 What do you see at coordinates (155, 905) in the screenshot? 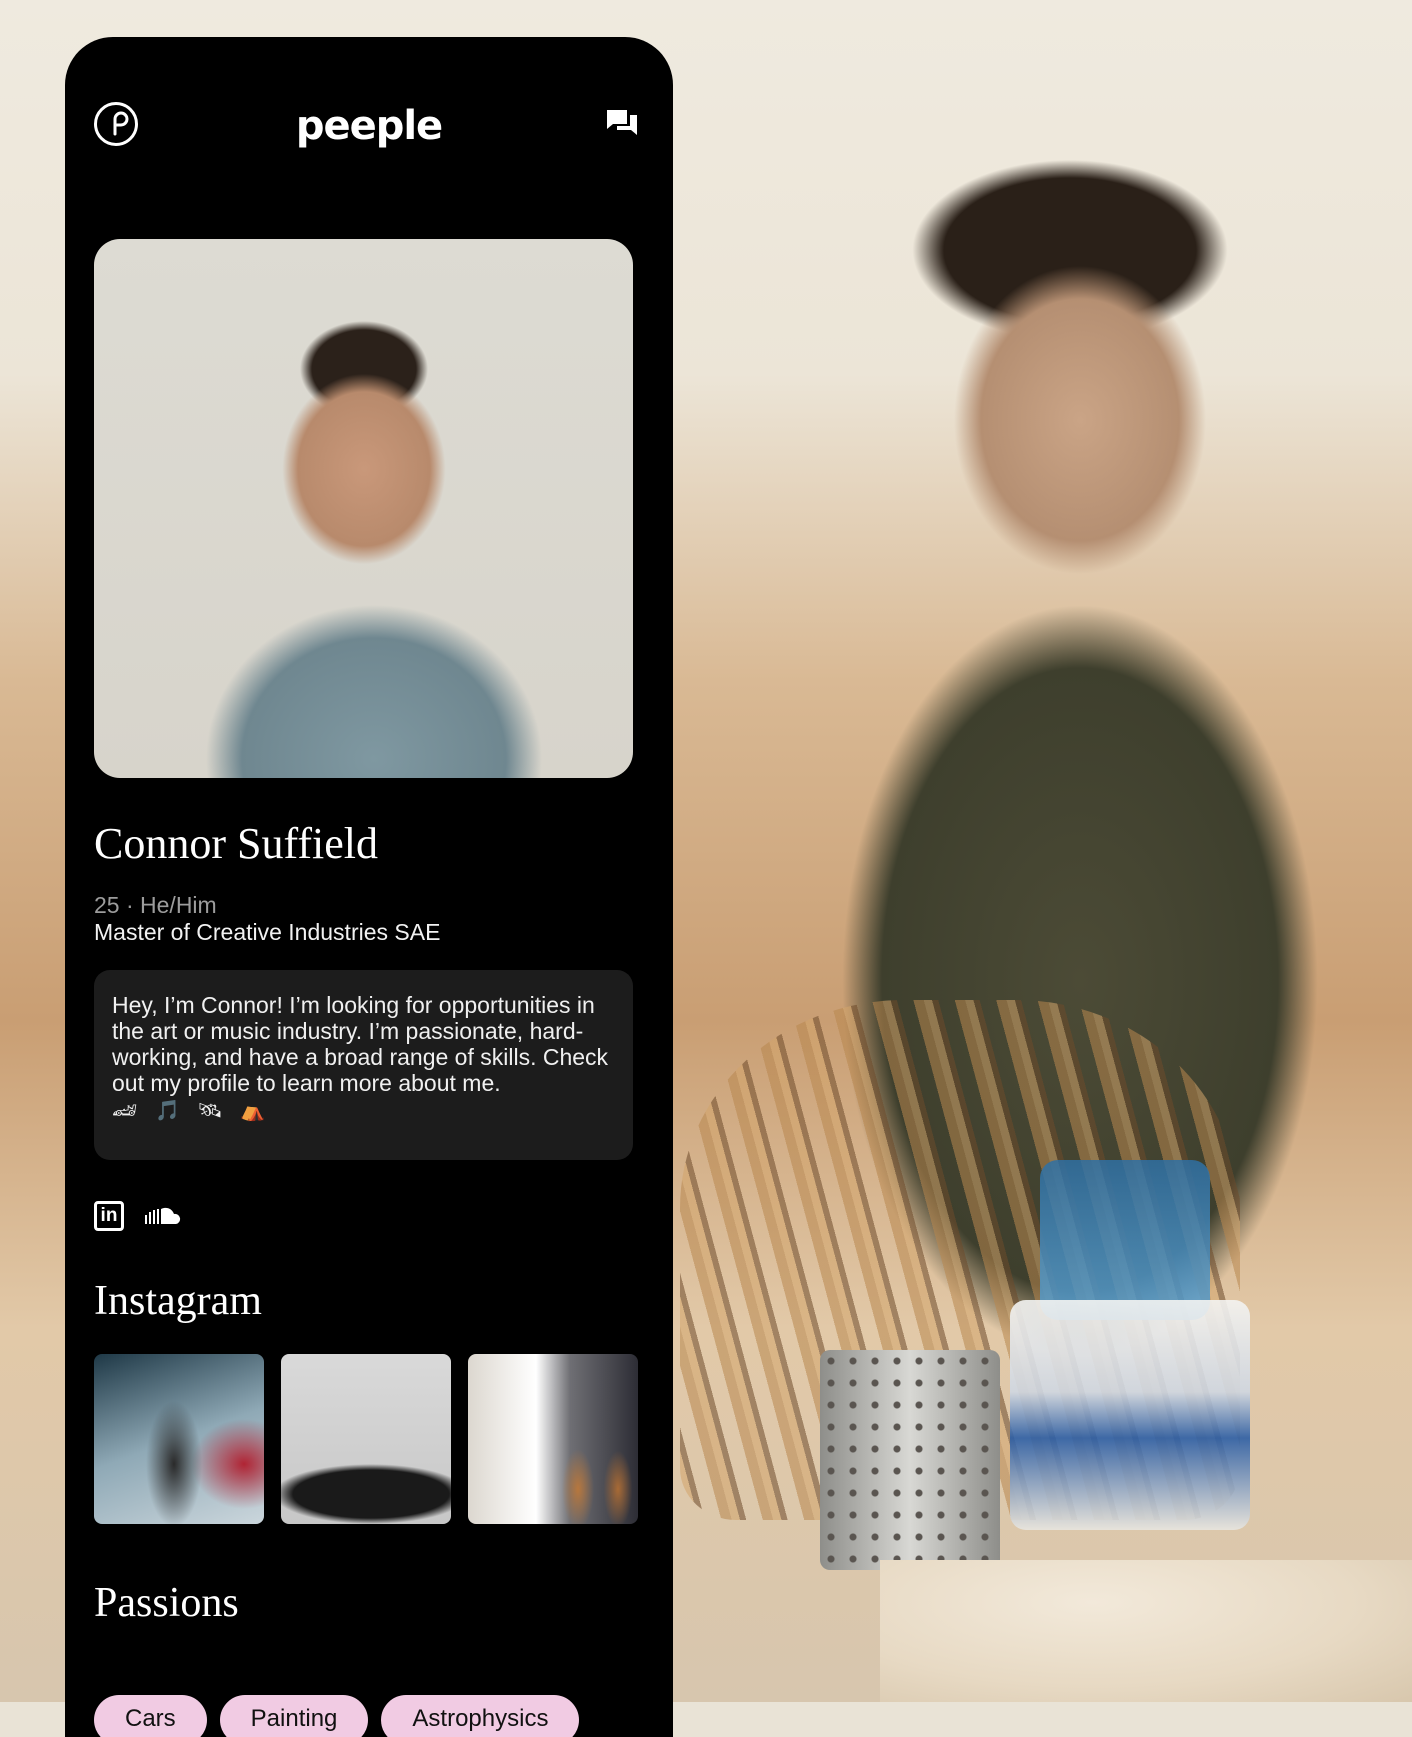
I see `age-pronouns: 25 · He/Him` at bounding box center [155, 905].